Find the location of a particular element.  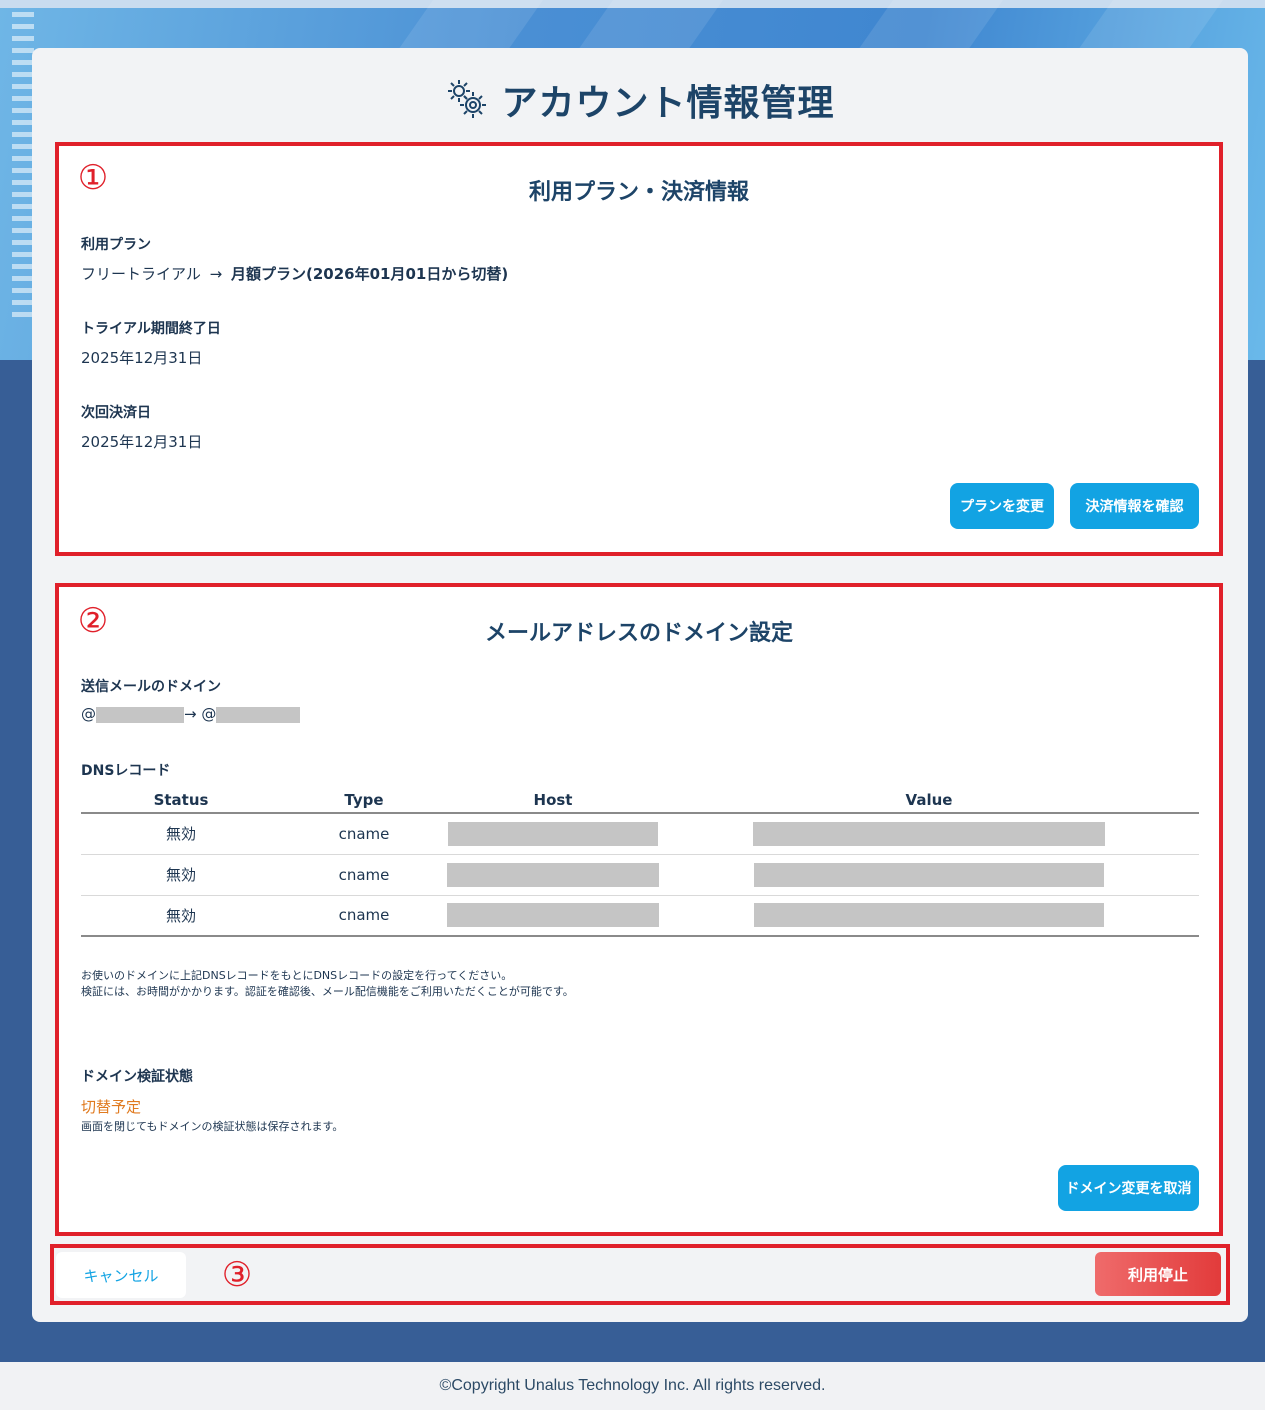

domain-verify-status: 切替予定 is located at coordinates (111, 1107).